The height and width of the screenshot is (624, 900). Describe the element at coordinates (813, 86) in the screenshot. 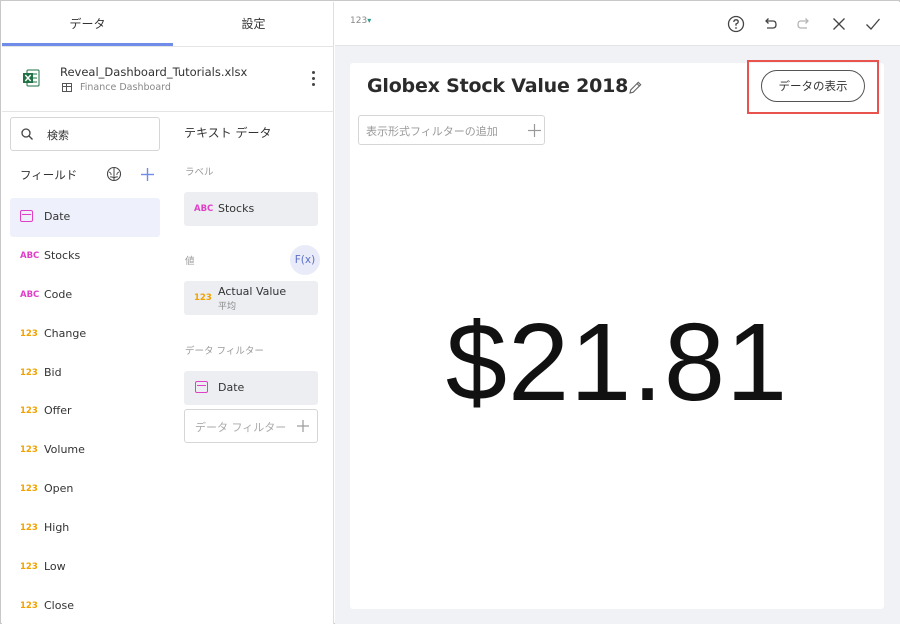

I see `view-data-button: データの表示` at that location.